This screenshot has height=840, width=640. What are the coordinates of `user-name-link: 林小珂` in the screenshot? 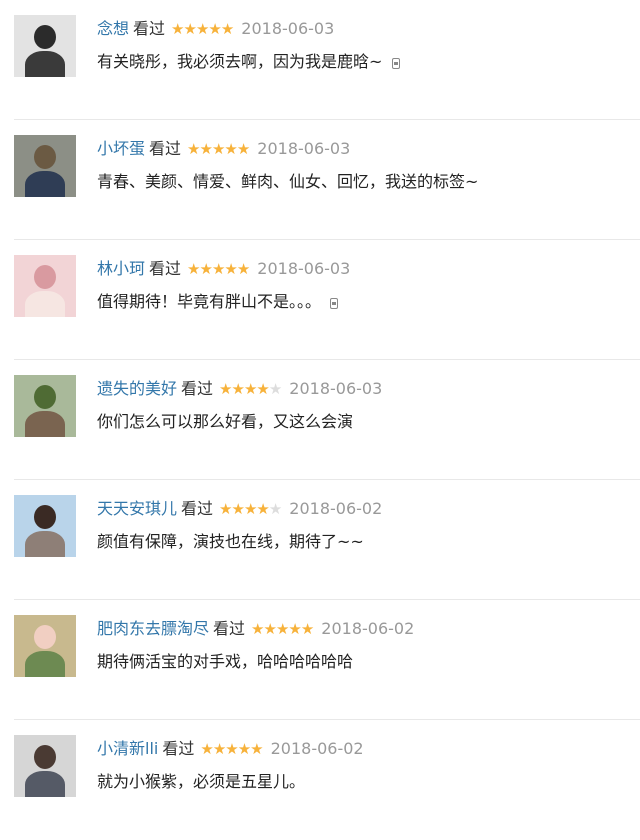 It's located at (121, 268).